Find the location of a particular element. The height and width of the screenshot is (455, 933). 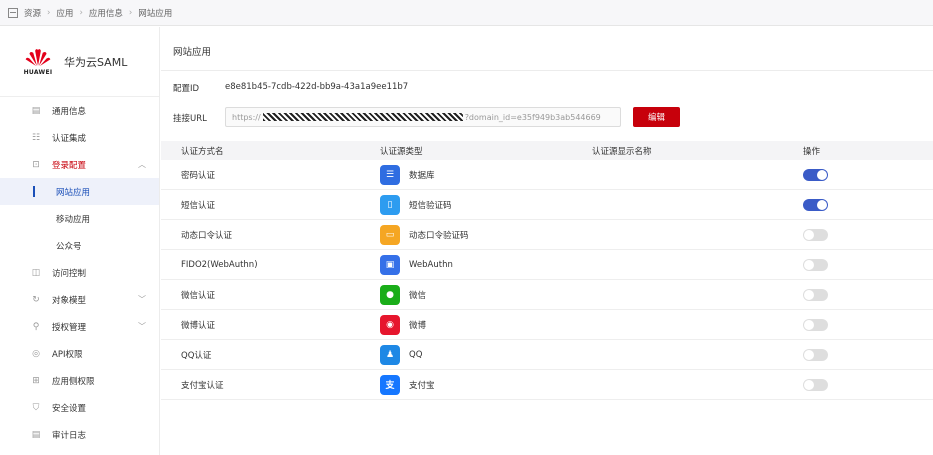

url-label: 挂接URL is located at coordinates (190, 119).